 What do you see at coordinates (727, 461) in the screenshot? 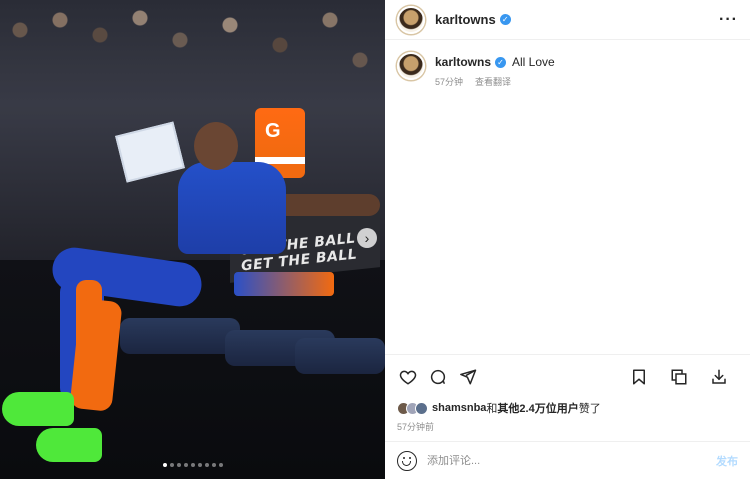
I see `post-comment-button: 发布` at bounding box center [727, 461].